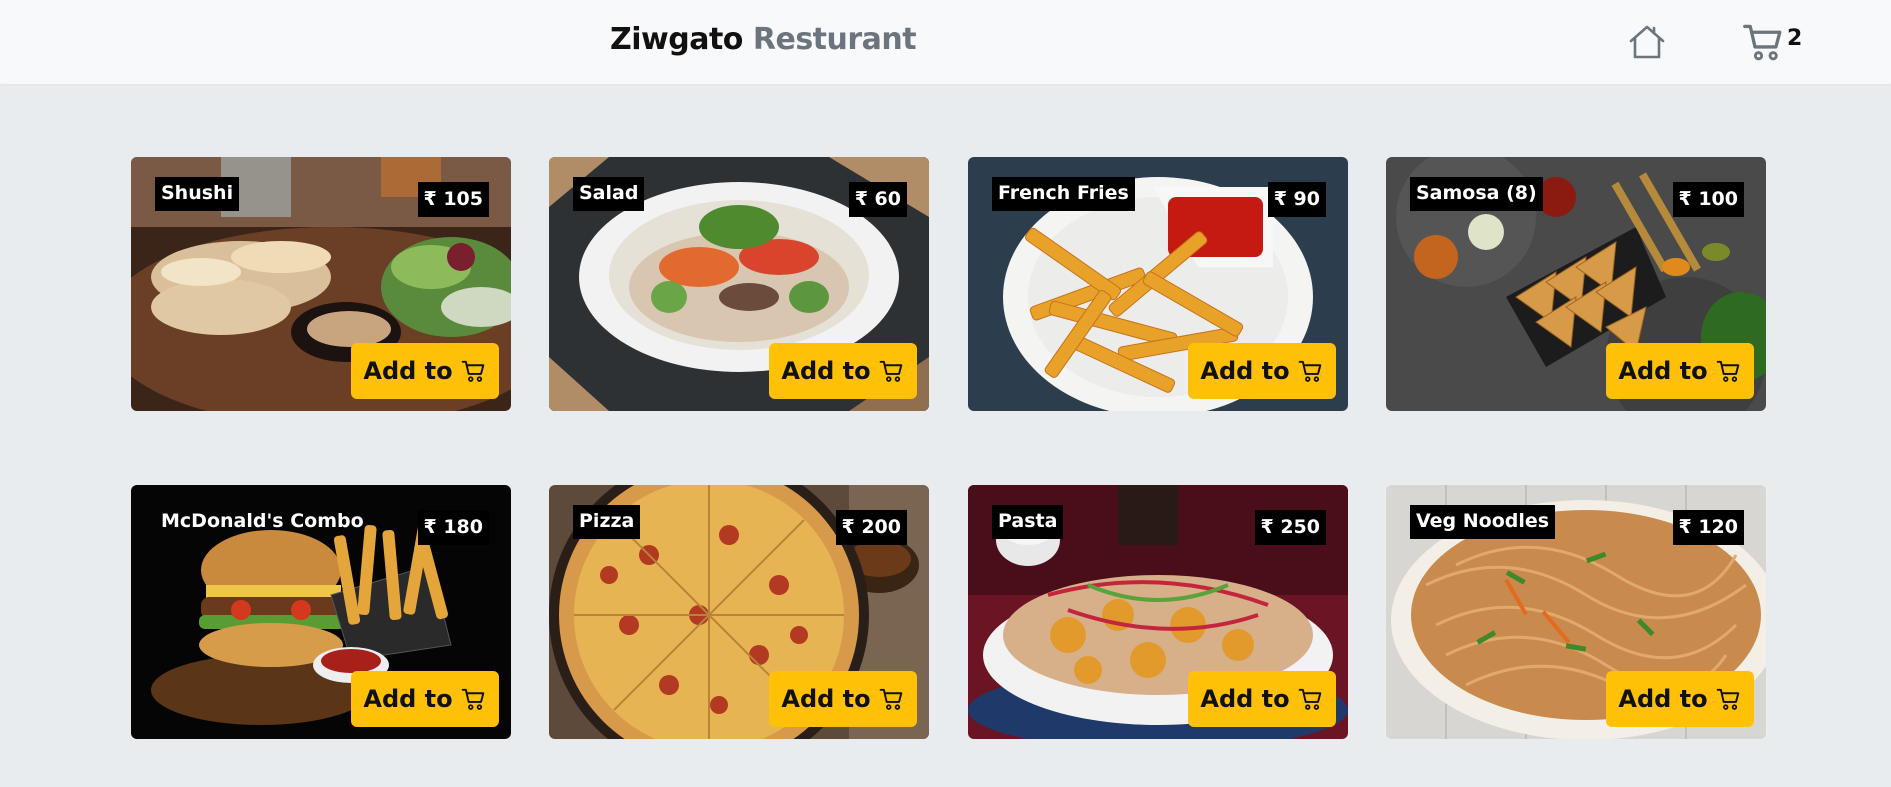 The width and height of the screenshot is (1891, 787). I want to click on product-name: Veg Noodles, so click(1483, 522).